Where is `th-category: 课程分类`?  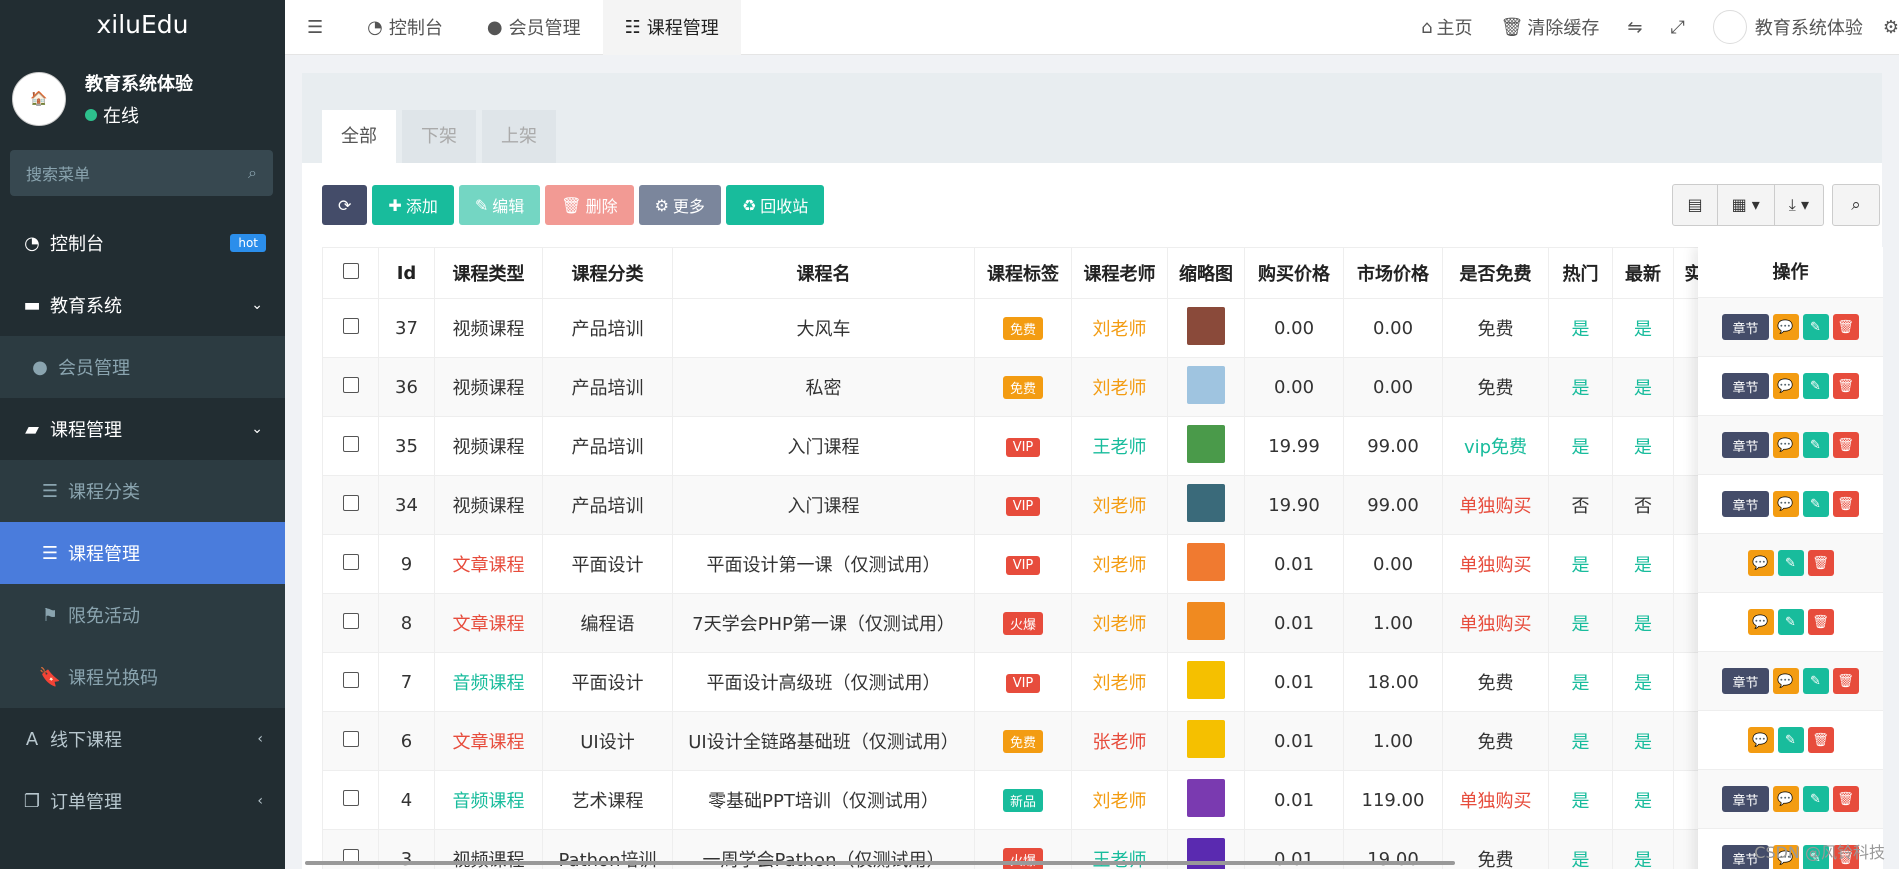 th-category: 课程分类 is located at coordinates (607, 273).